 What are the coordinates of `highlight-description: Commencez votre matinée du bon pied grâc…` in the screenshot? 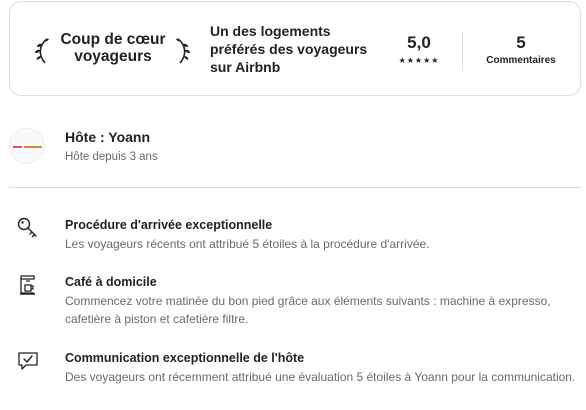 It's located at (308, 310).